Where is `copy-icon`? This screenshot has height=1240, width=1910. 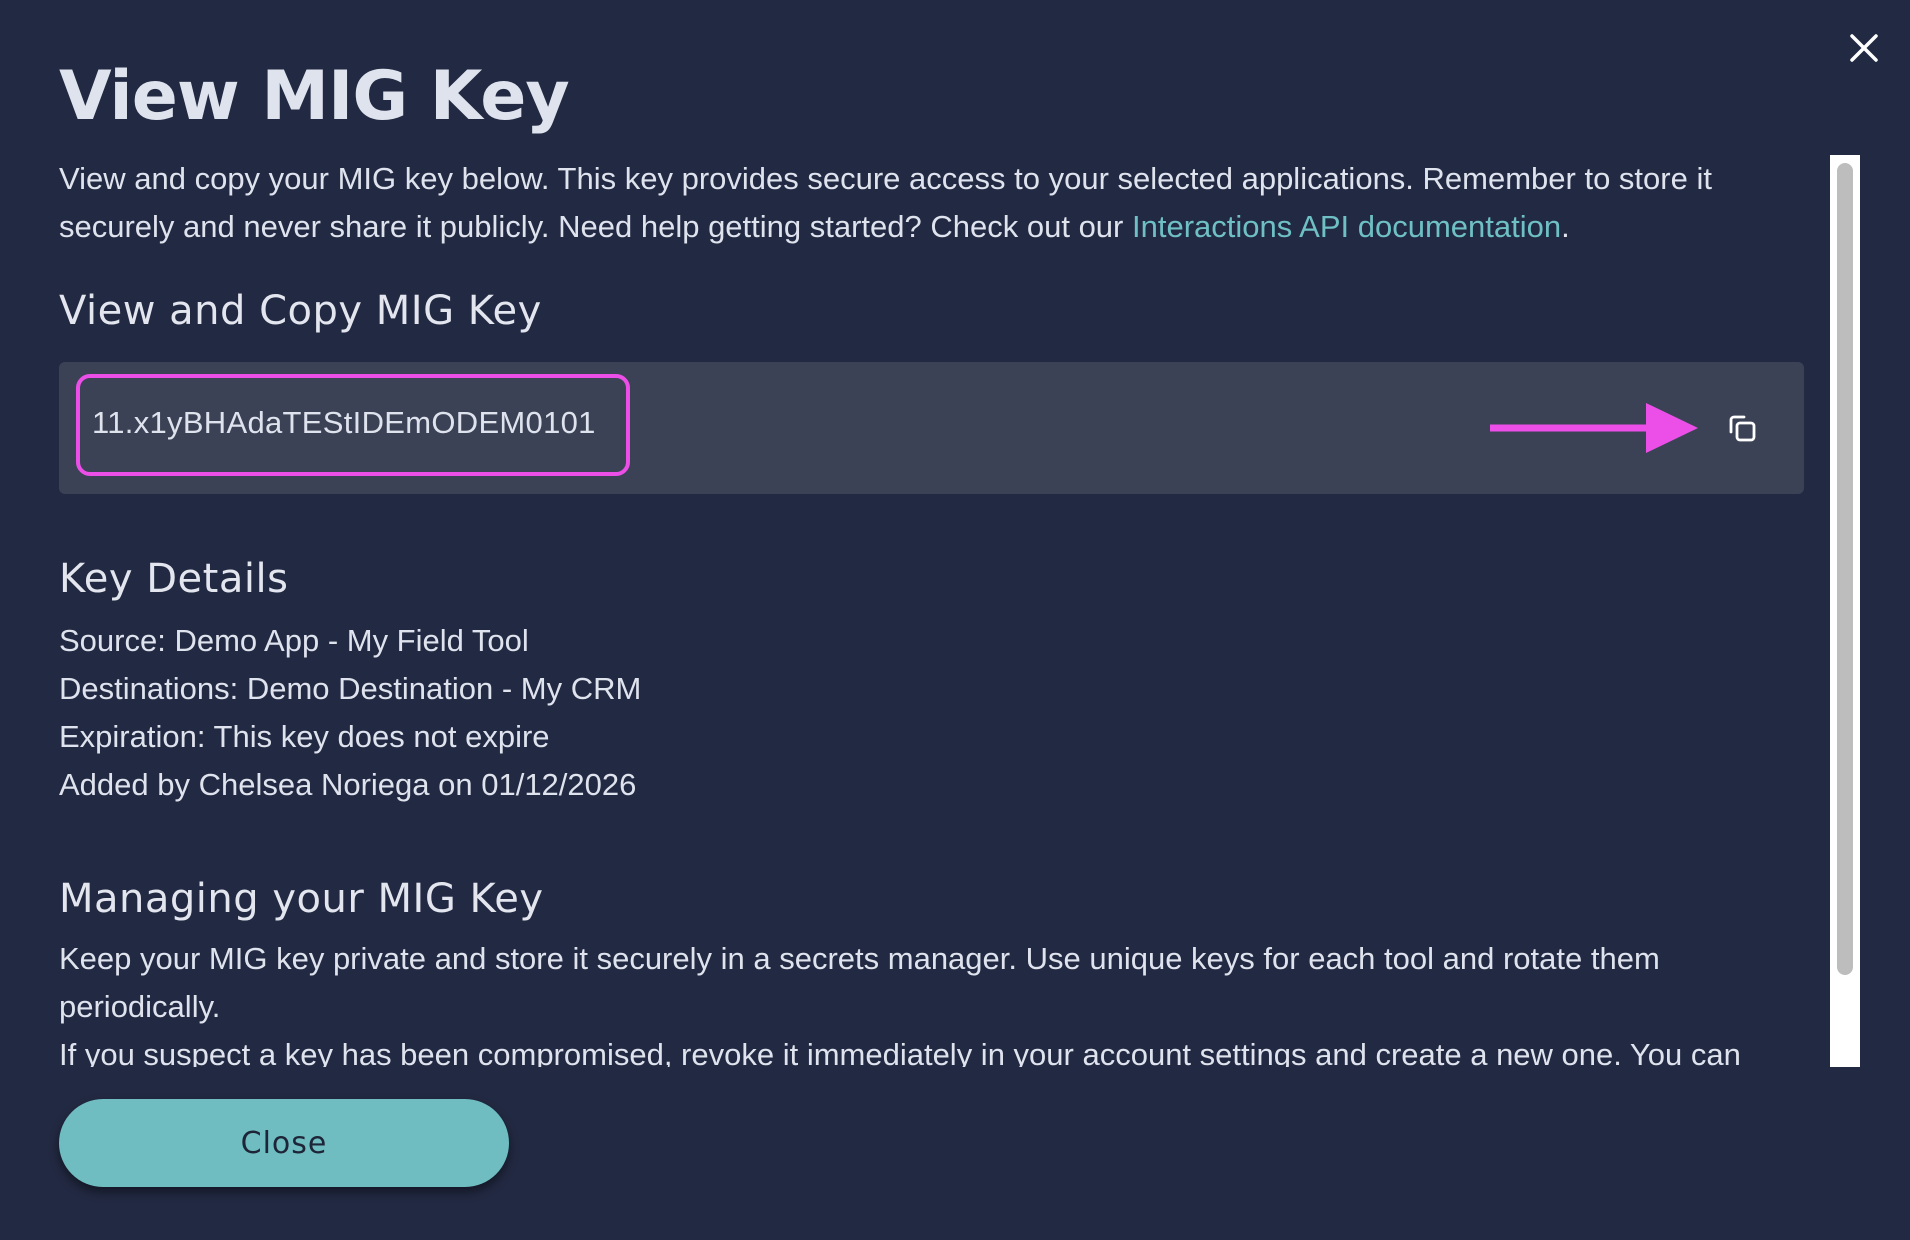 copy-icon is located at coordinates (1742, 428).